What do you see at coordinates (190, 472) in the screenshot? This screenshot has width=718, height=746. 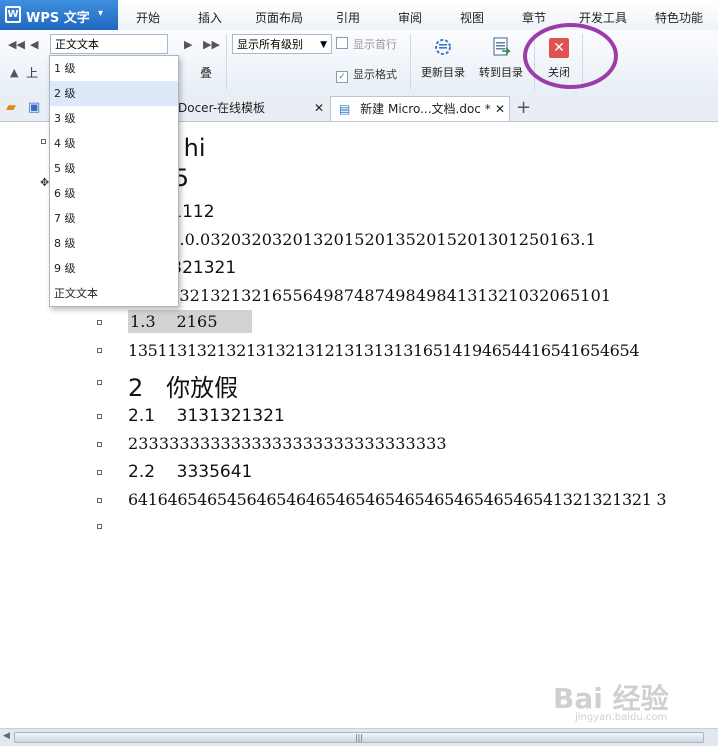 I see `outline-line: 2.2 3335641` at bounding box center [190, 472].